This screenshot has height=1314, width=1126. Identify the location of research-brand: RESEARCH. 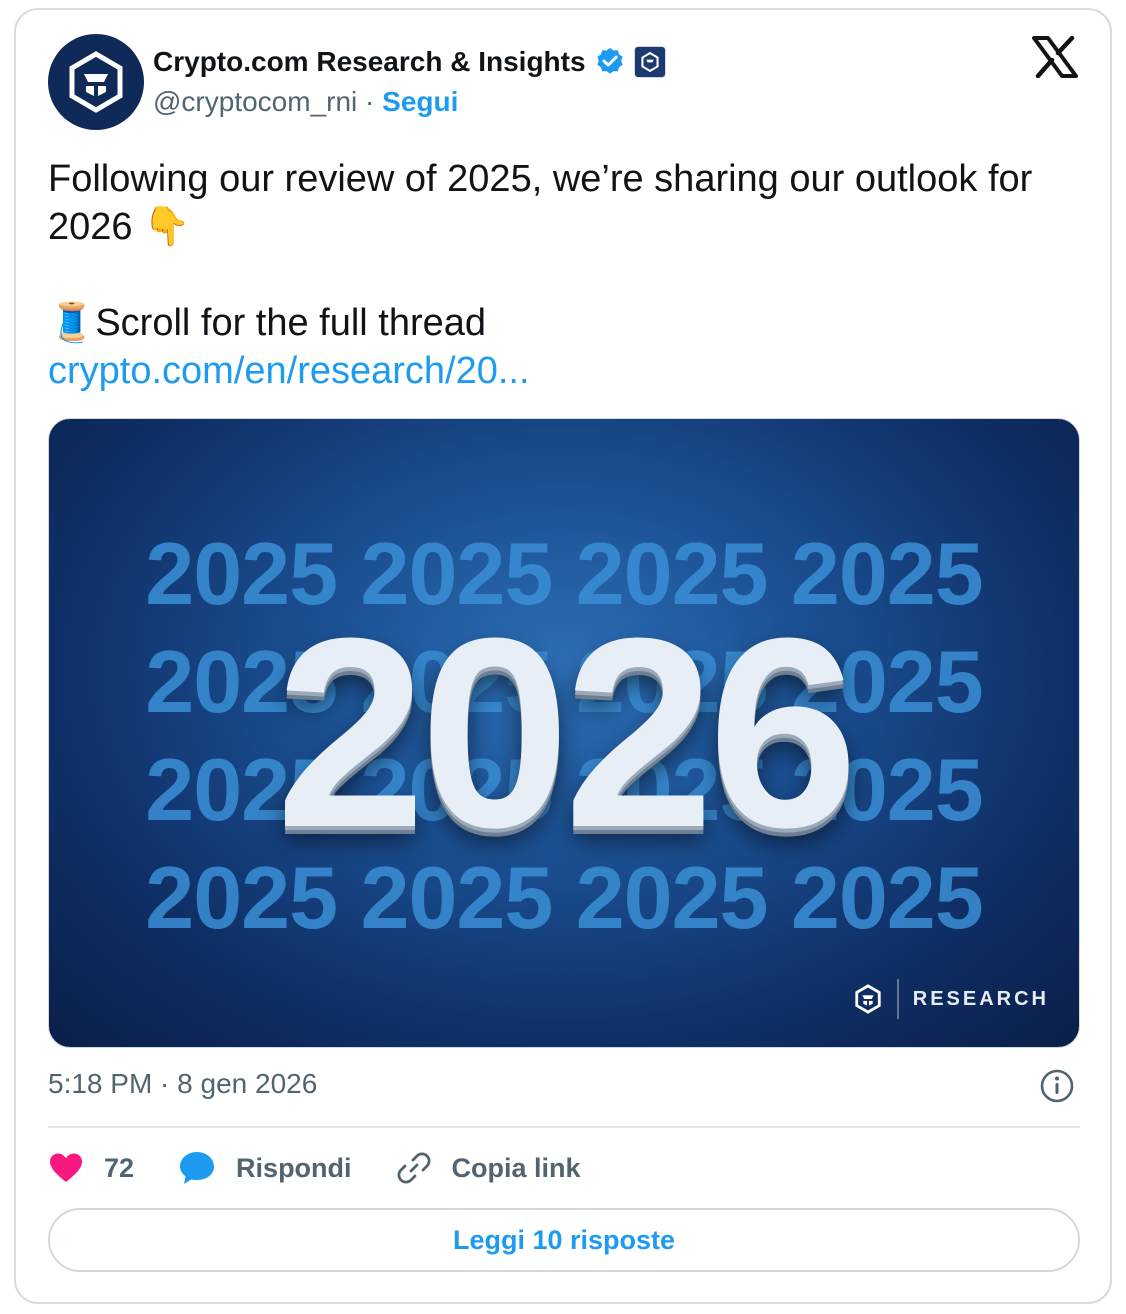
(951, 999).